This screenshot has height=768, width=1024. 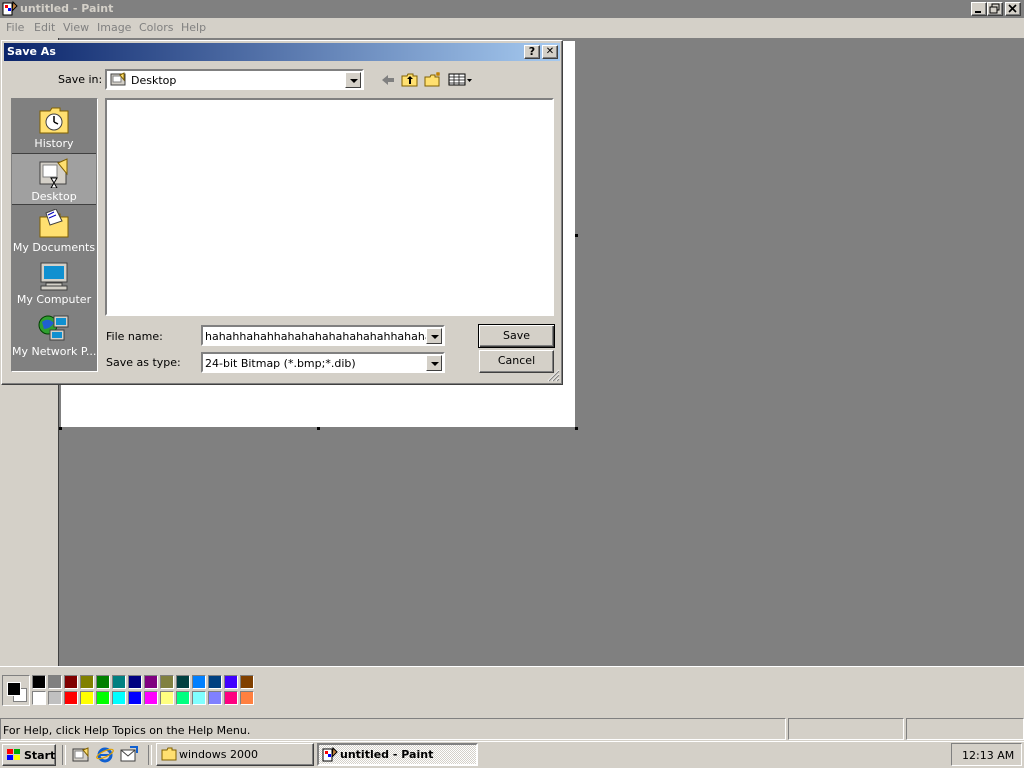 I want to click on size-grip-icon, so click(x=553, y=375).